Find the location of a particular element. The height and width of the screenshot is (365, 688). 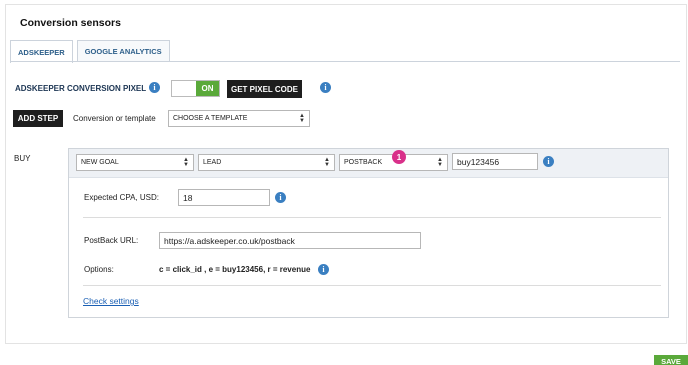

postback-label: PostBack URL: is located at coordinates (111, 240).